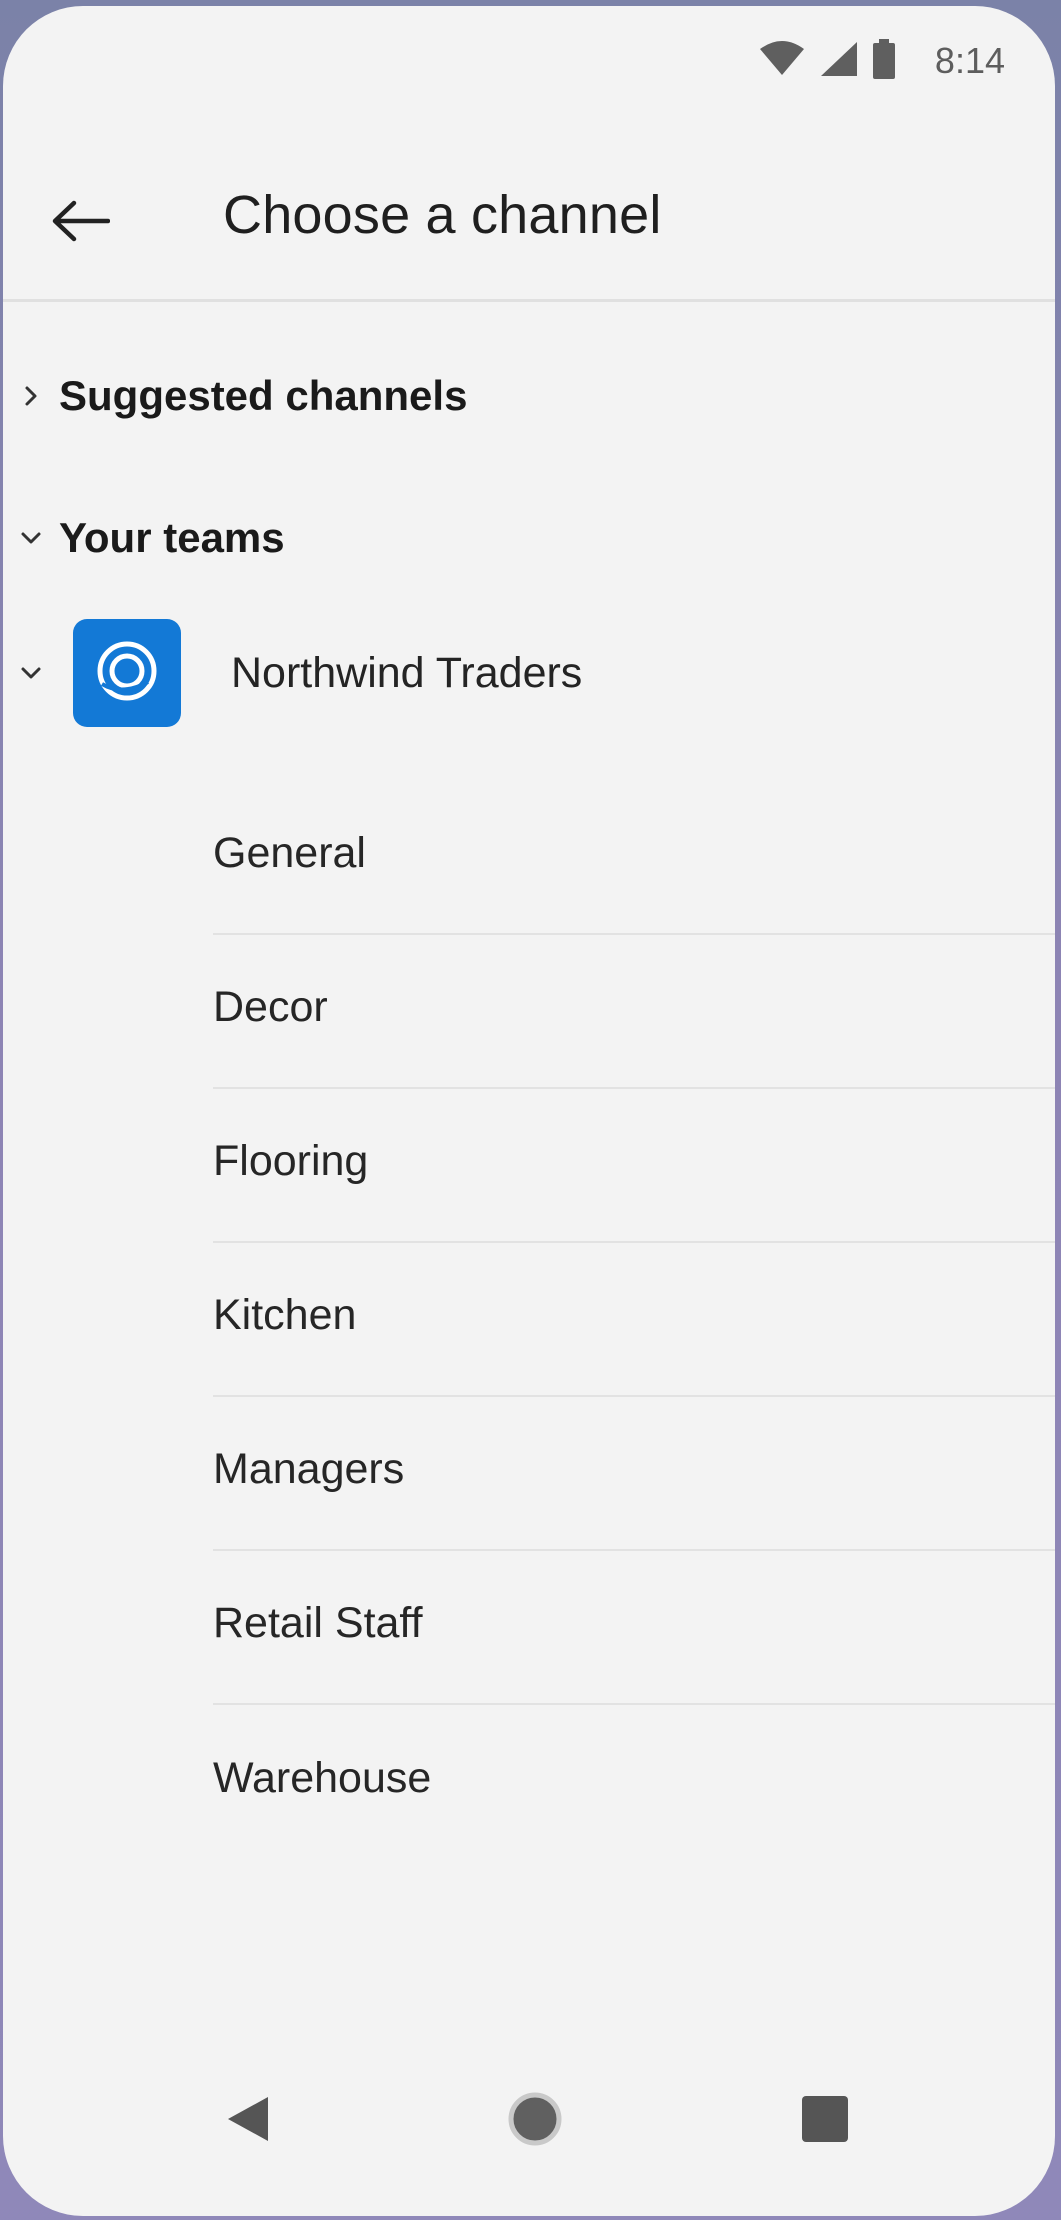 The height and width of the screenshot is (2220, 1061). I want to click on recents-square-icon, so click(825, 2121).